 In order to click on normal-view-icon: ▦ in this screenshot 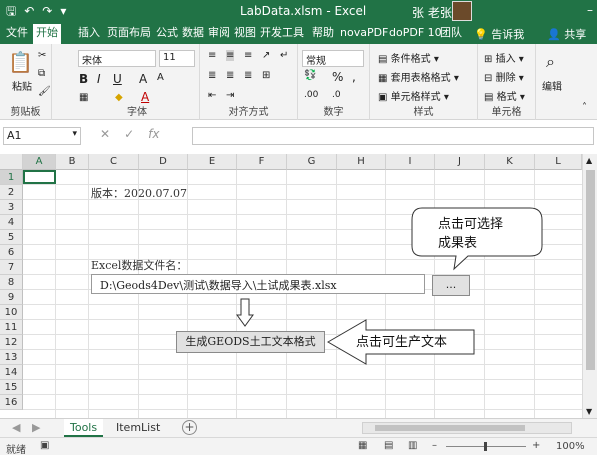, I will do `click(362, 445)`.